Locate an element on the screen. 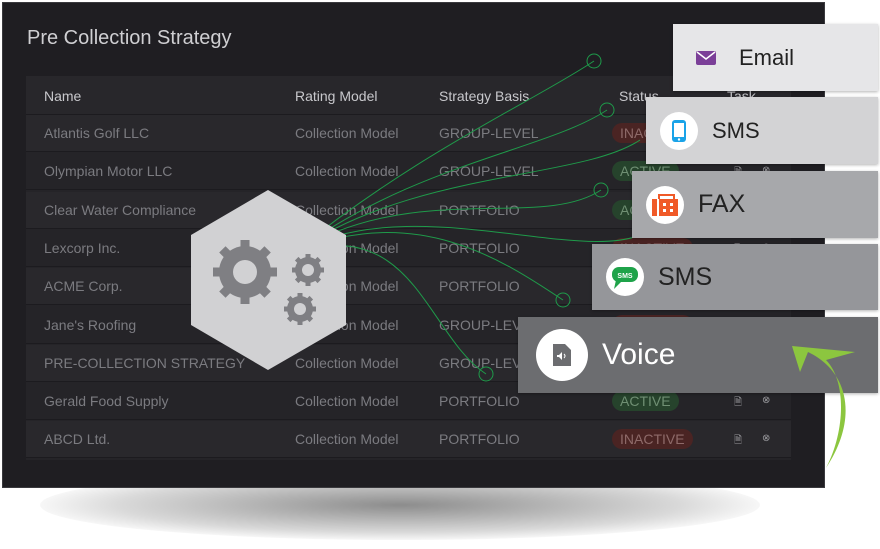 The width and height of the screenshot is (880, 549). green-arrow-icon is located at coordinates (823, 407).